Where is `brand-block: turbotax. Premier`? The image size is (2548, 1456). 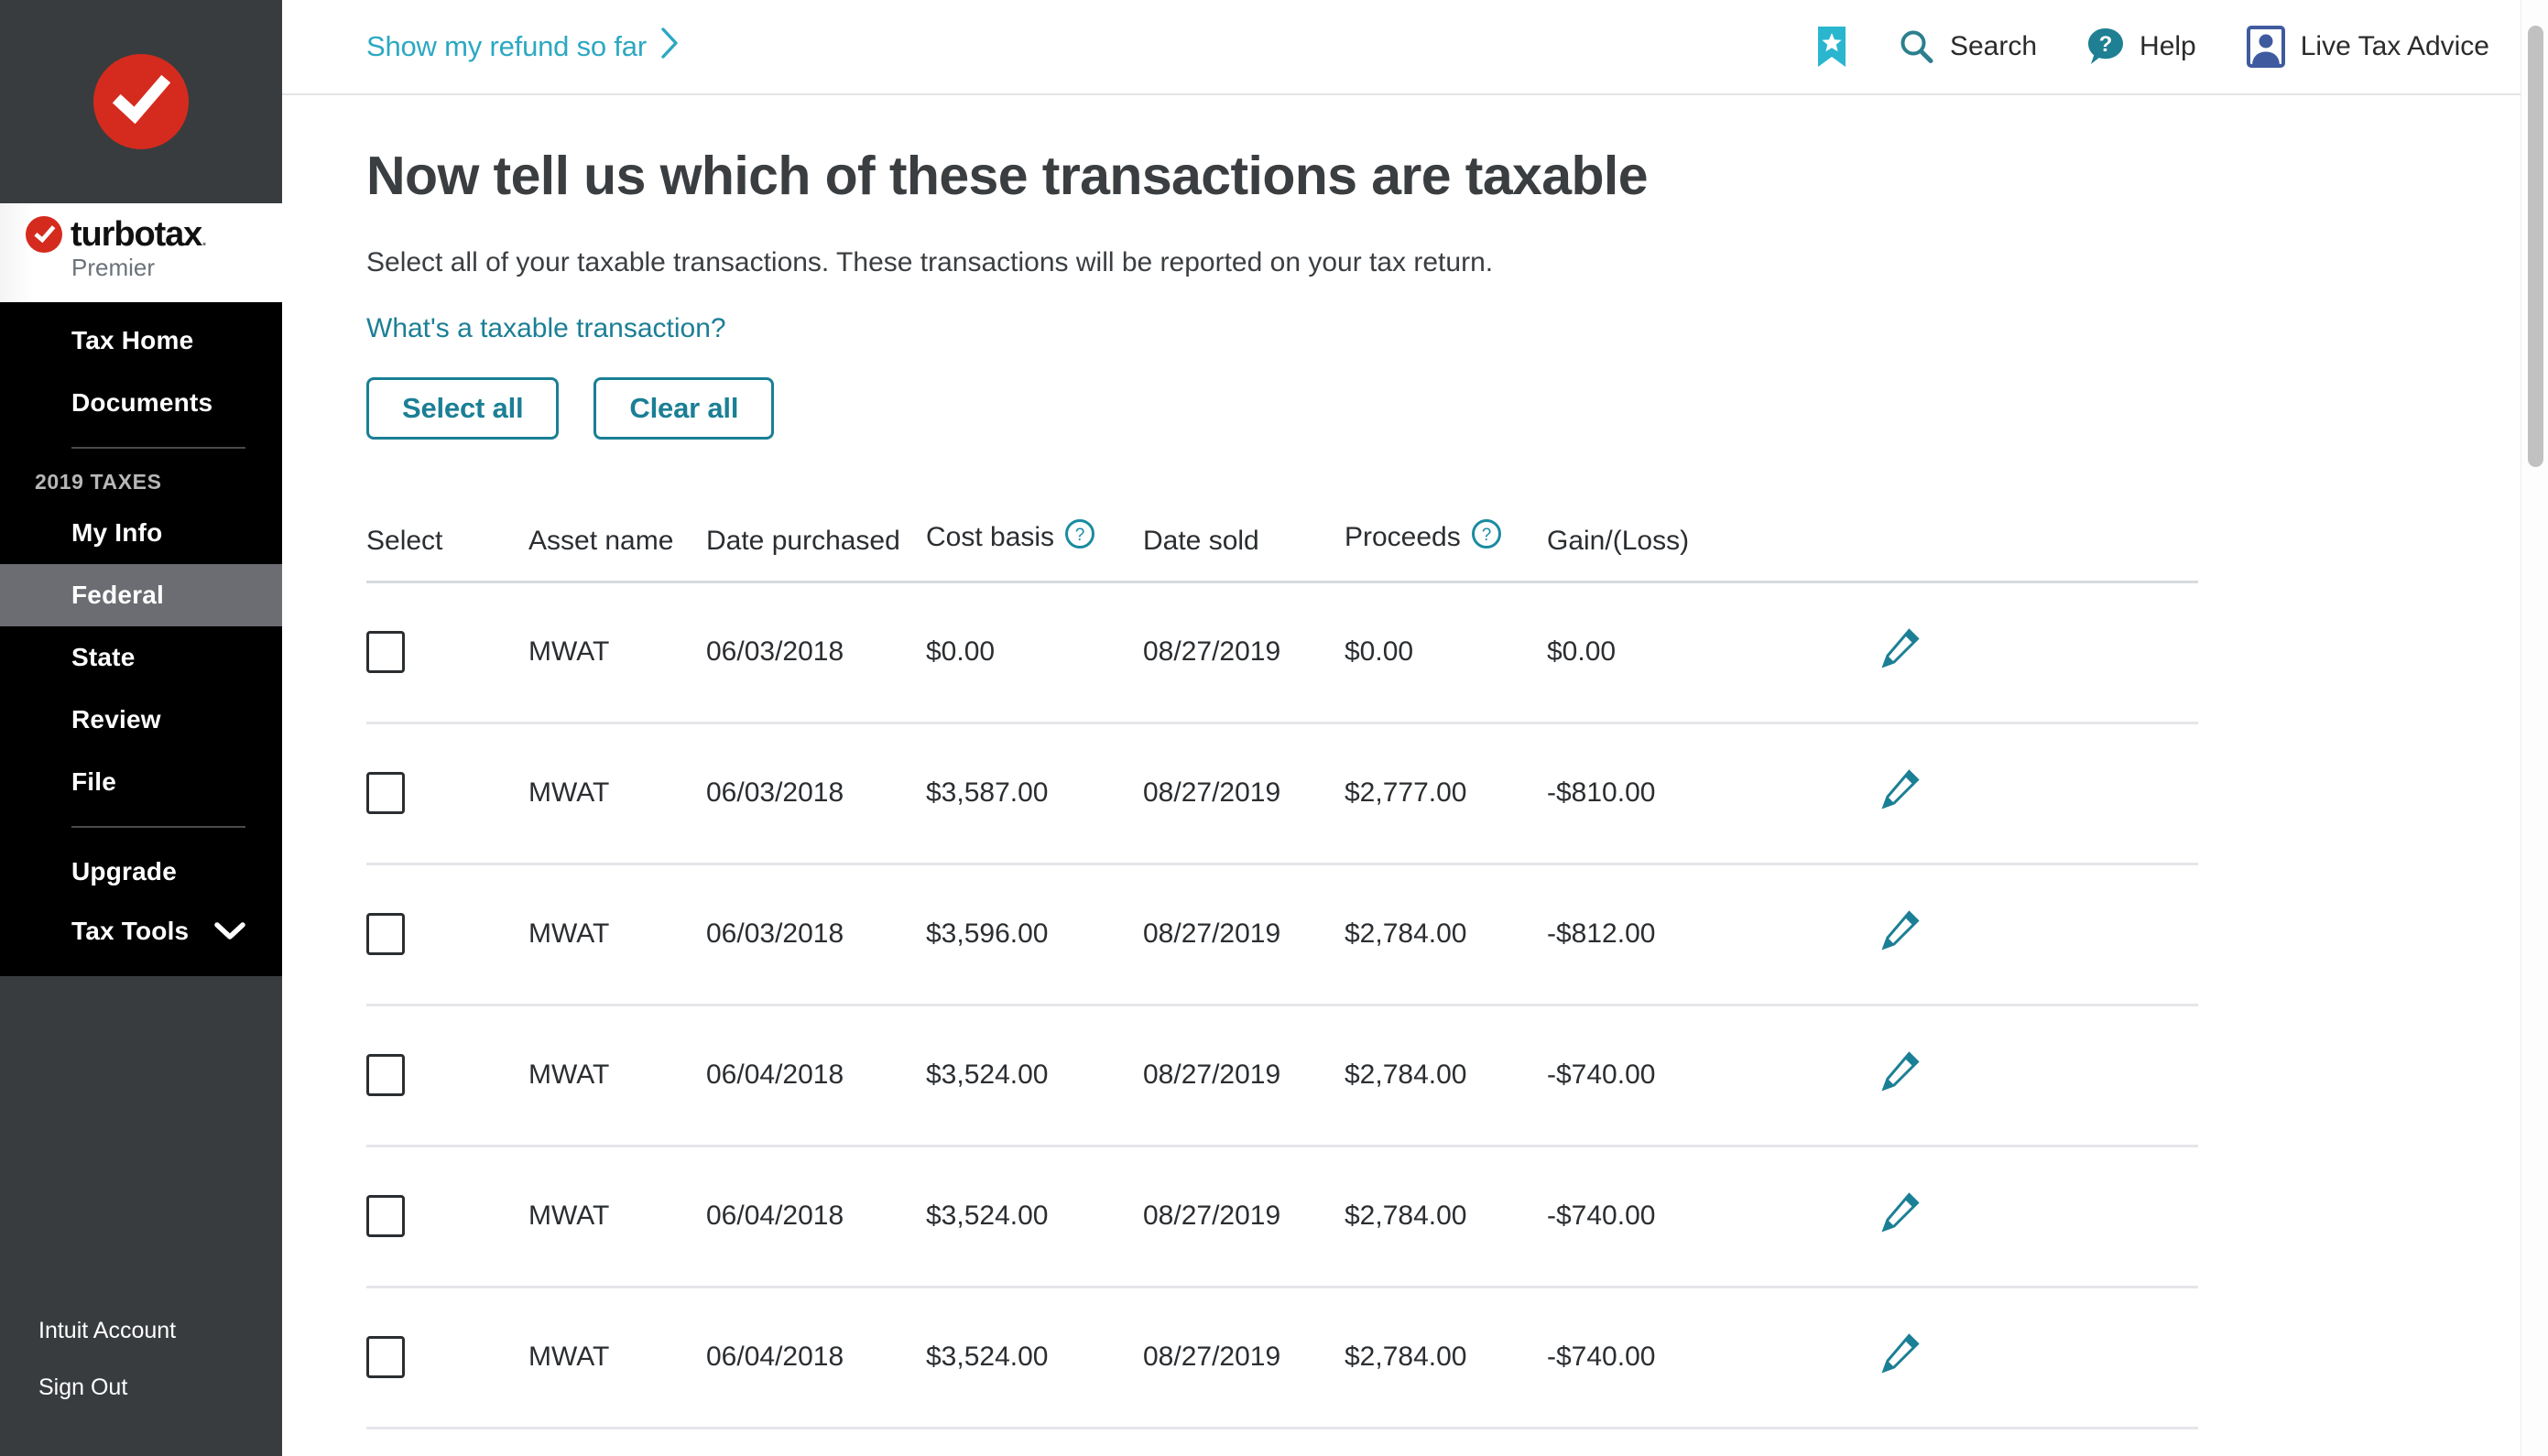 brand-block: turbotax. Premier is located at coordinates (141, 252).